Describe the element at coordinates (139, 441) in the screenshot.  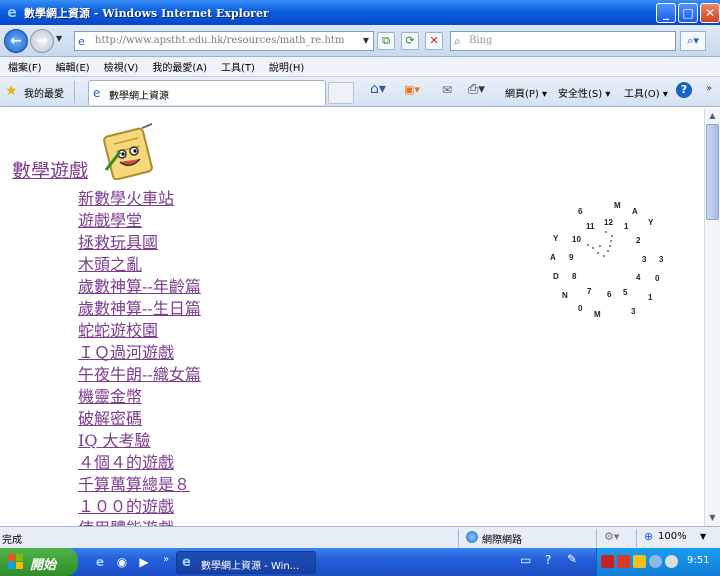
I see `game-link: IQ 大考驗` at that location.